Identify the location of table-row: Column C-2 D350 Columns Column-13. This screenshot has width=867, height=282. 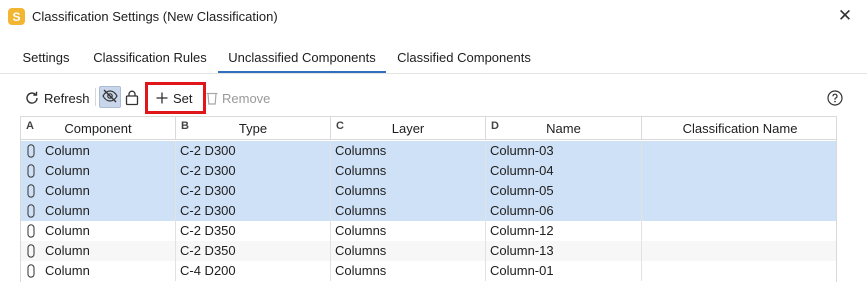
(428, 251).